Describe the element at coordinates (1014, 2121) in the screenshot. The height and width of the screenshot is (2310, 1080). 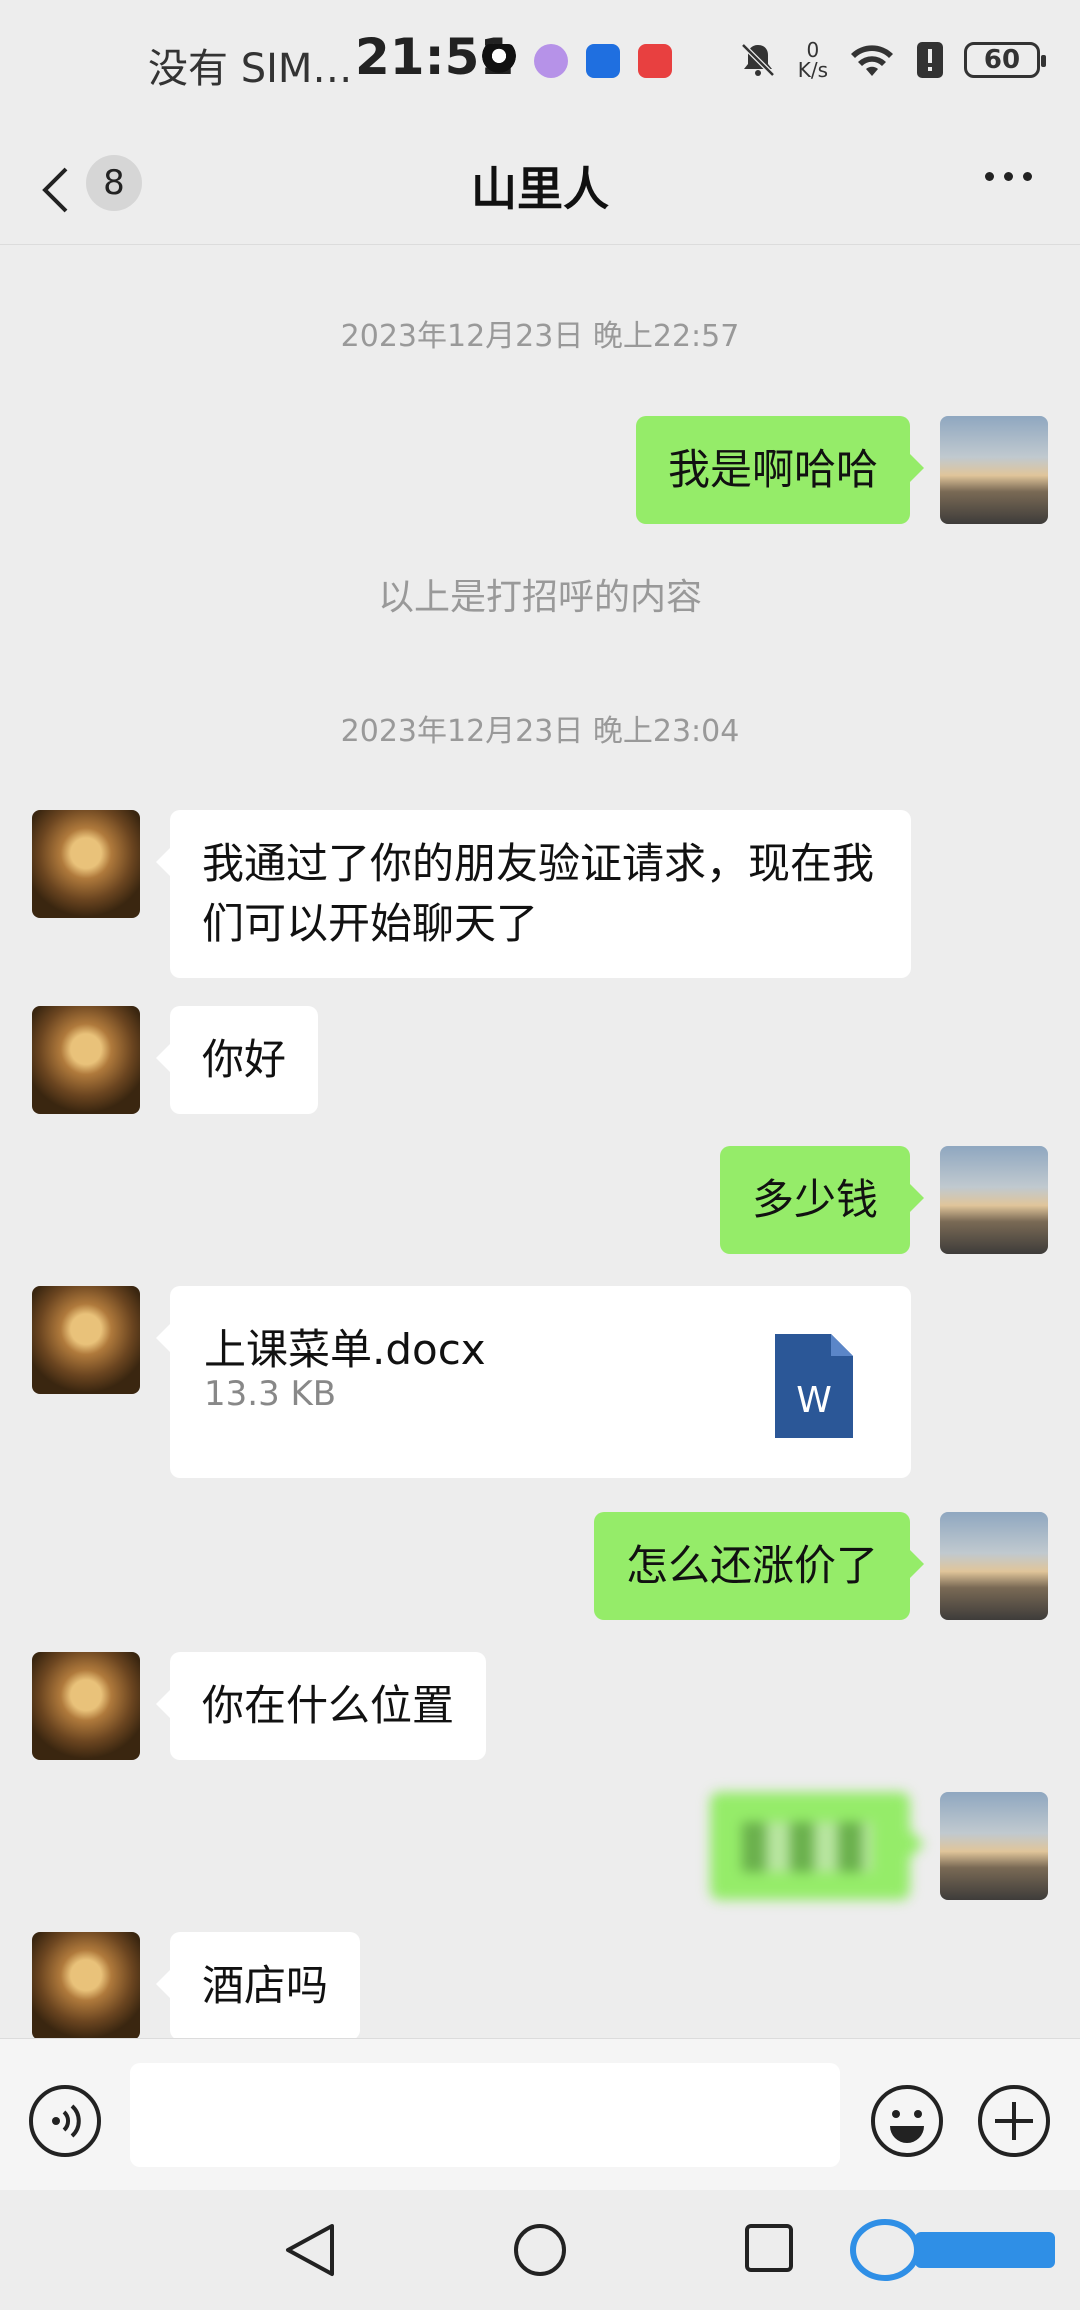
I see `plus-icon` at that location.